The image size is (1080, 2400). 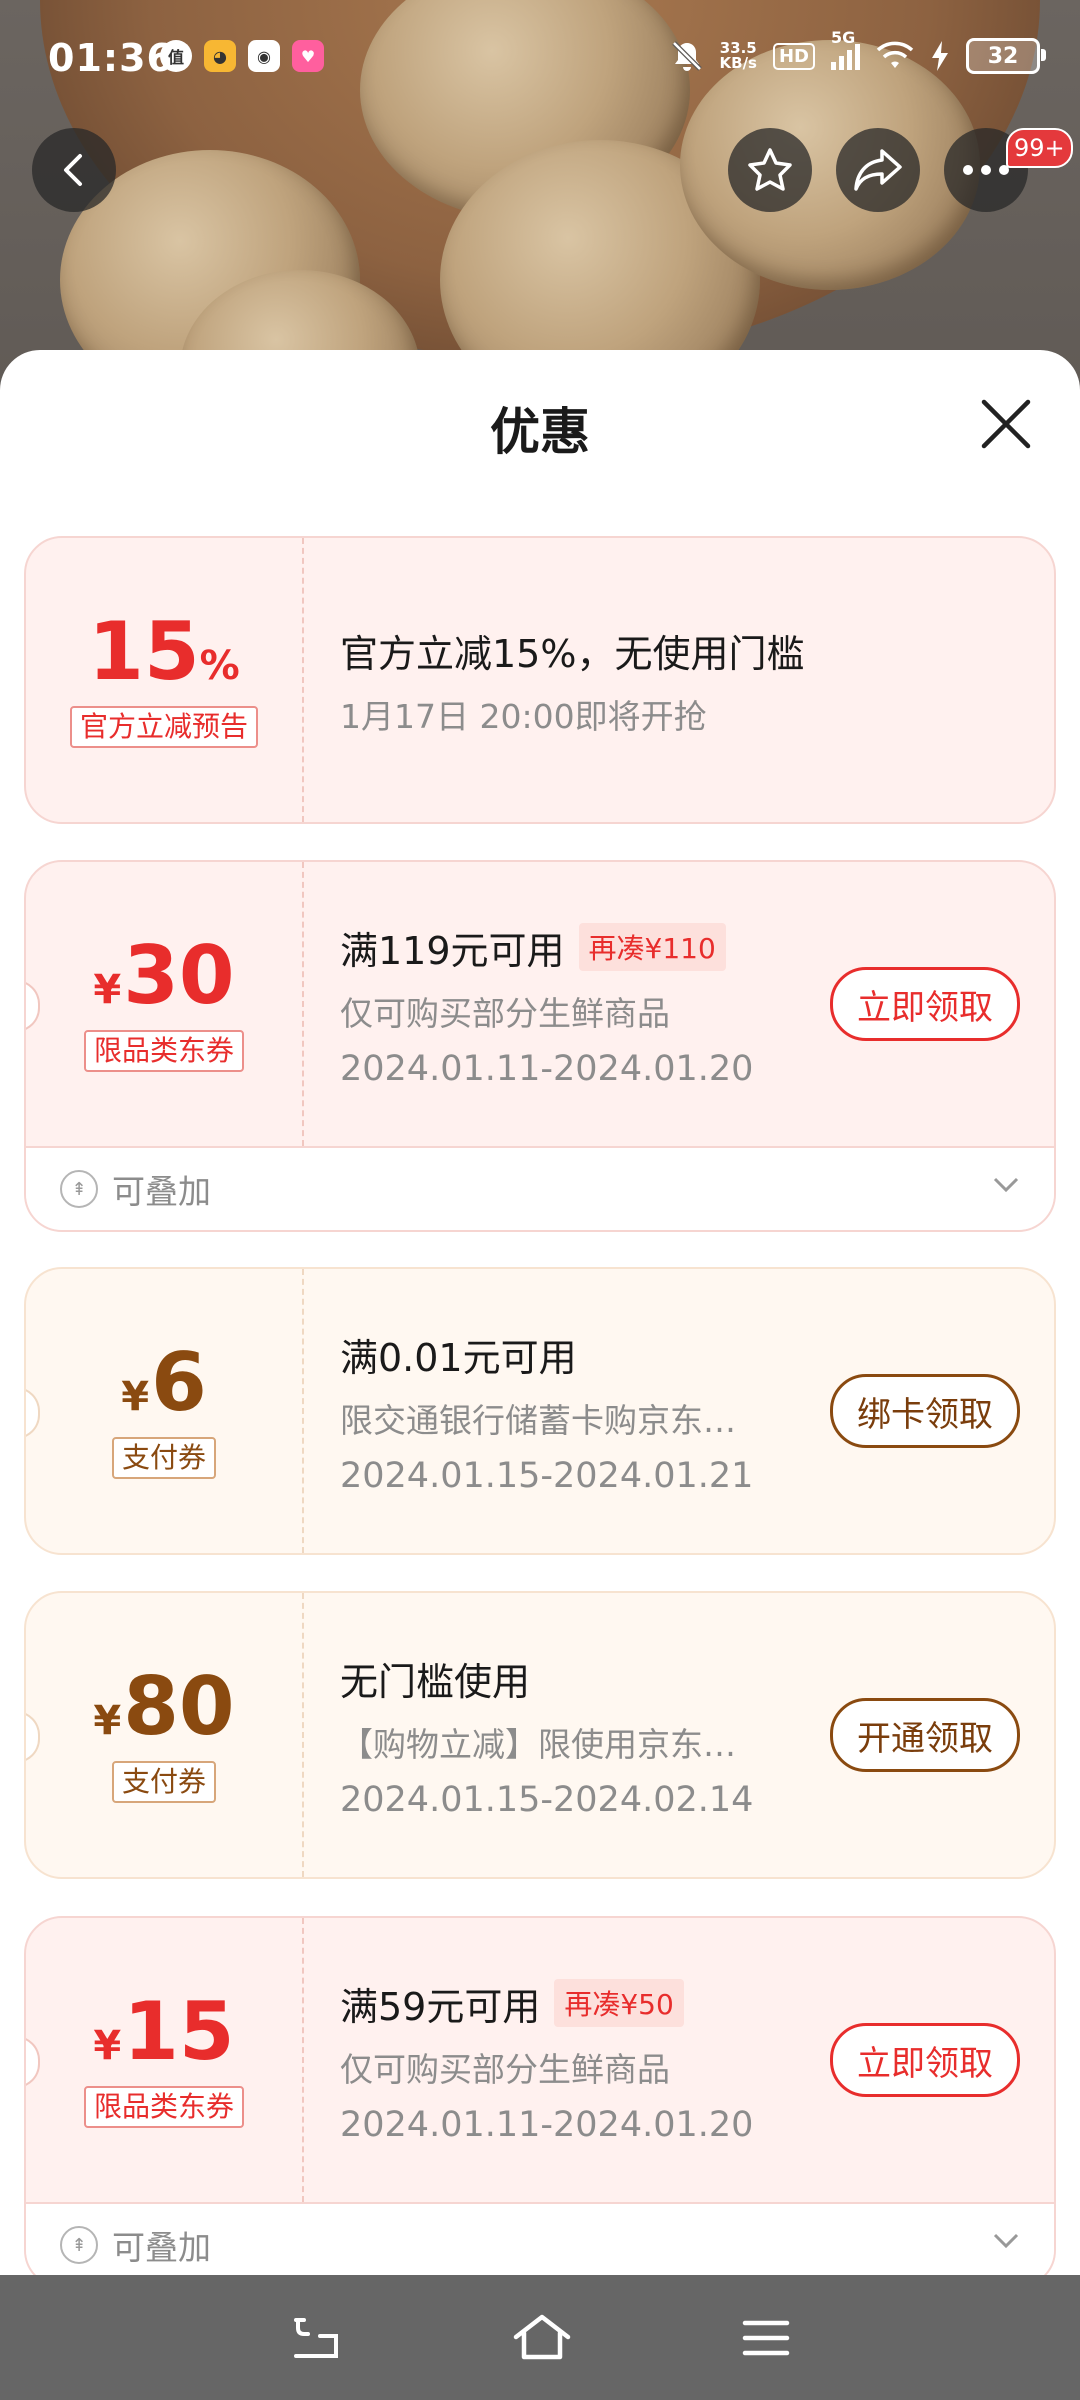 I want to click on close-icon, so click(x=1006, y=424).